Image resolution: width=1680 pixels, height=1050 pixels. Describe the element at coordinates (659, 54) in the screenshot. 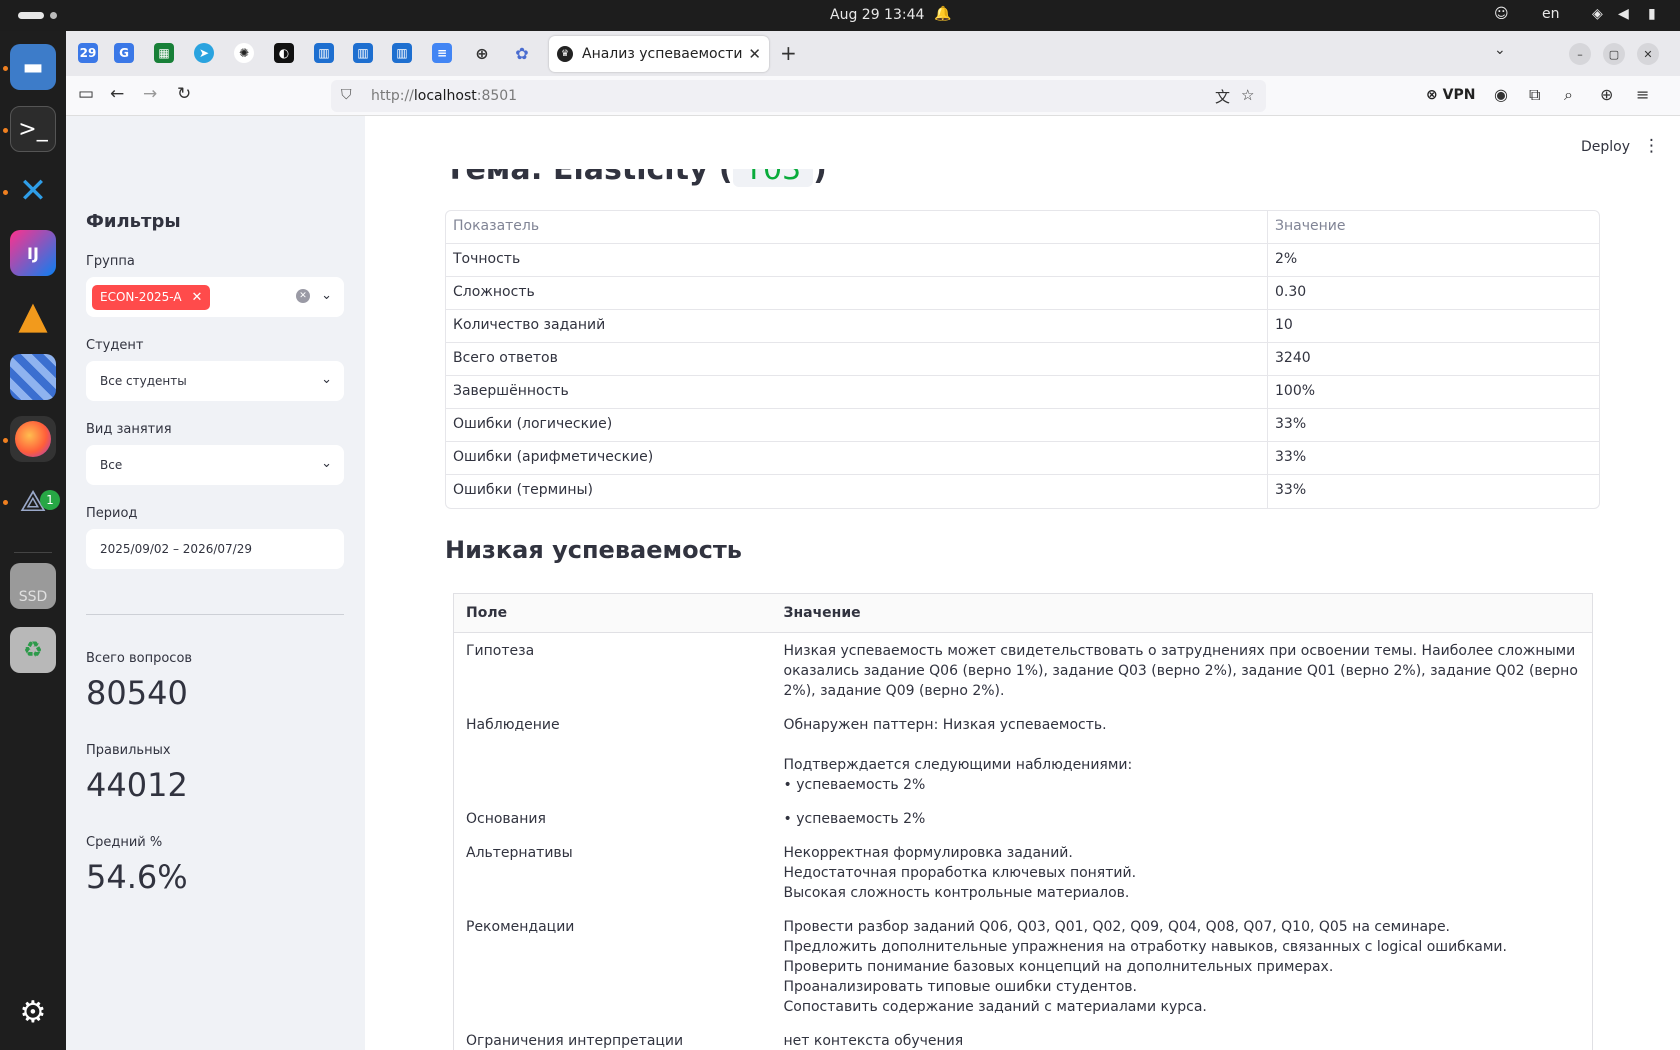

I see `active-tab: ♛ Анализ успеваемости ✕` at that location.